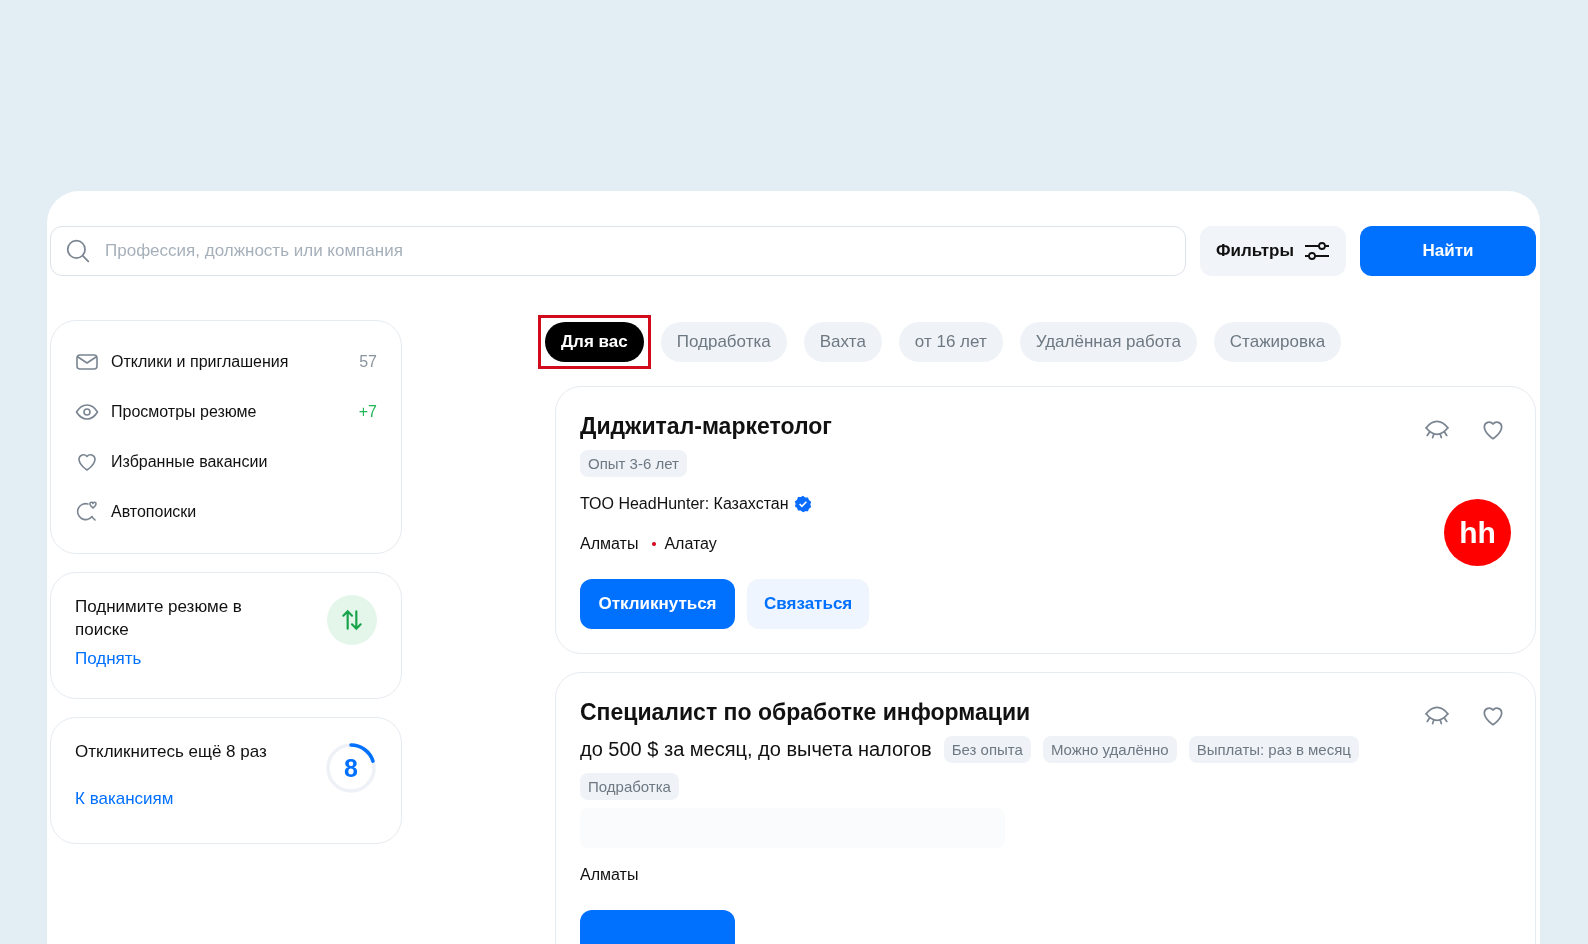  What do you see at coordinates (723, 342) in the screenshot?
I see `filter-chip: Подработка` at bounding box center [723, 342].